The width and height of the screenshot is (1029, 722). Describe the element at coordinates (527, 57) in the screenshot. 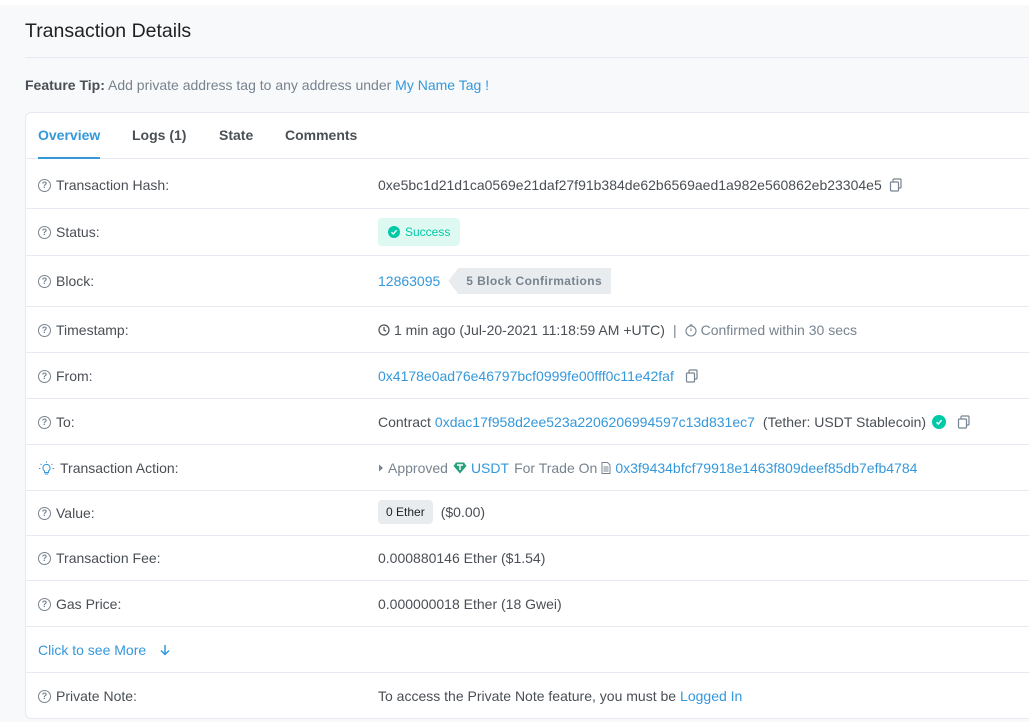

I see `title-divider` at that location.